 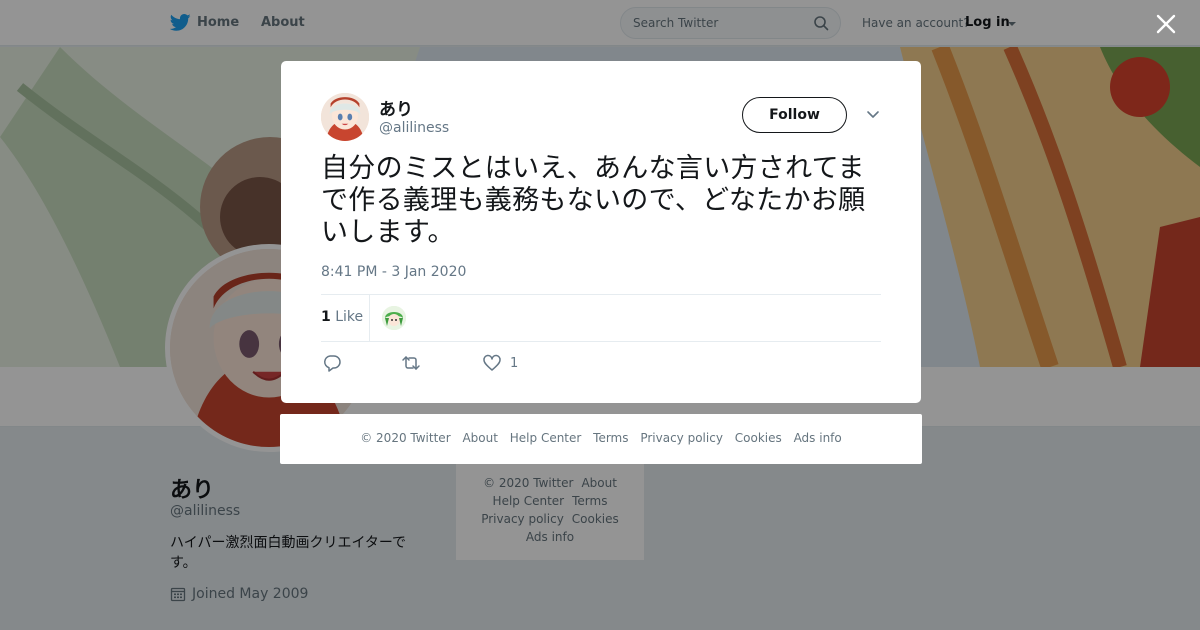 I want to click on close-icon, so click(x=1166, y=24).